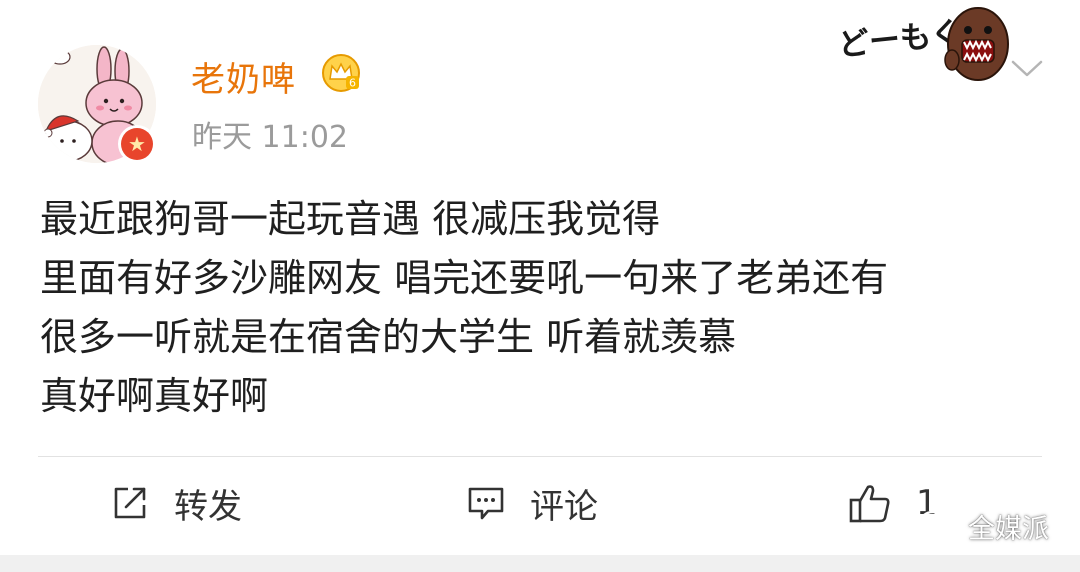 This screenshot has height=572, width=1080. Describe the element at coordinates (915, 37) in the screenshot. I see `sticker-caption: どーもくん` at that location.